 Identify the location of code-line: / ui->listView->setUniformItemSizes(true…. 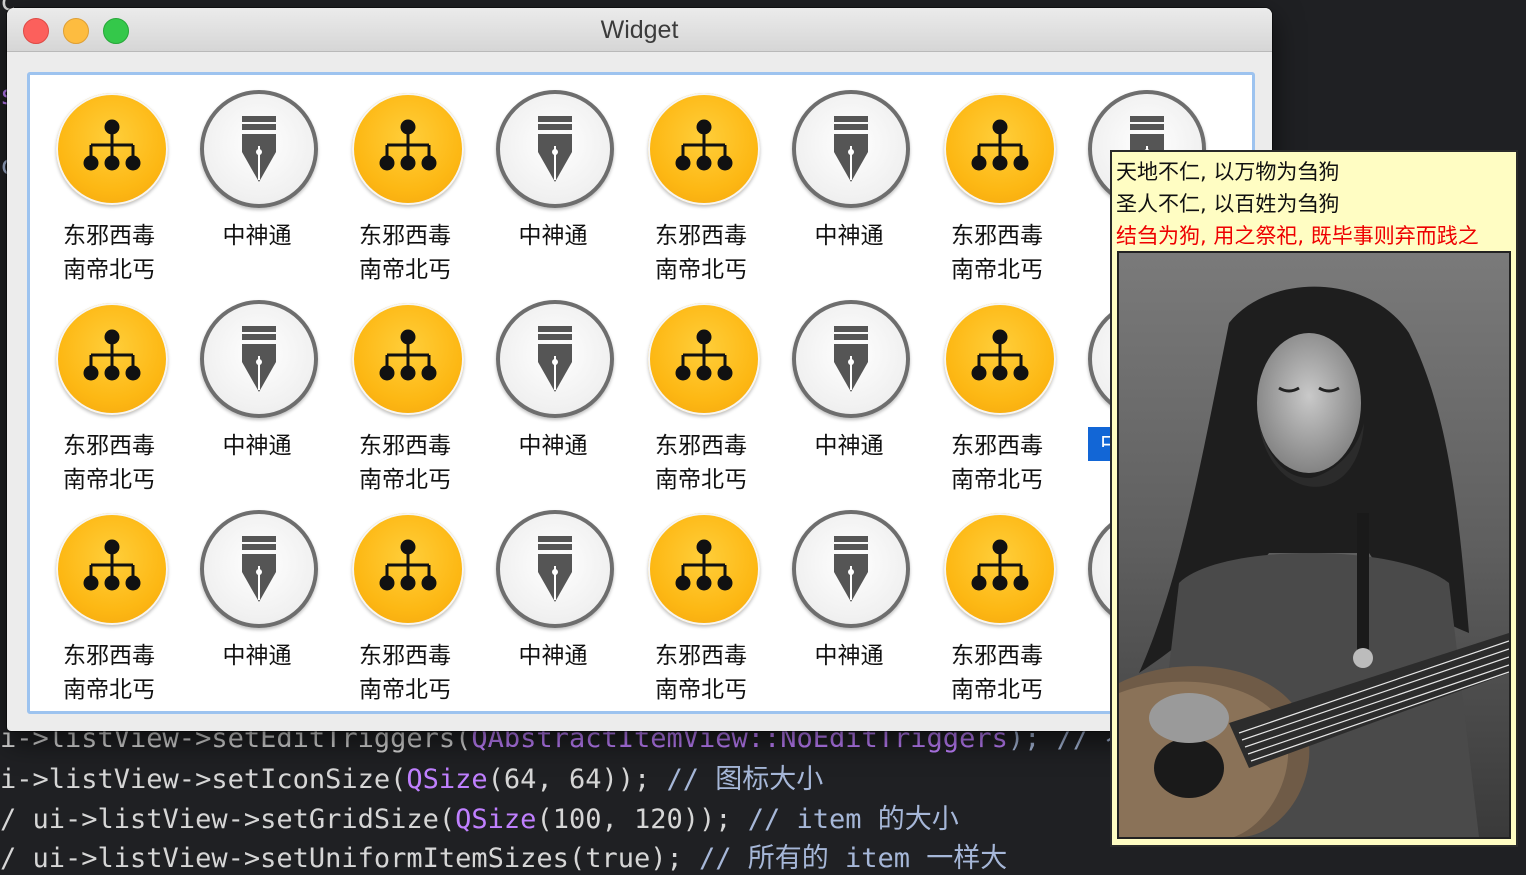
(504, 858).